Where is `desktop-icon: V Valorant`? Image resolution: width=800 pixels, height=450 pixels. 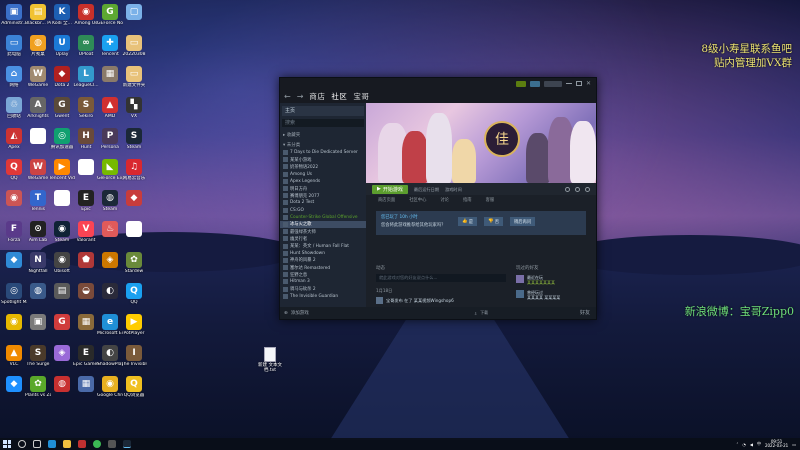
desktop-icon: V Valorant is located at coordinates (86, 232).